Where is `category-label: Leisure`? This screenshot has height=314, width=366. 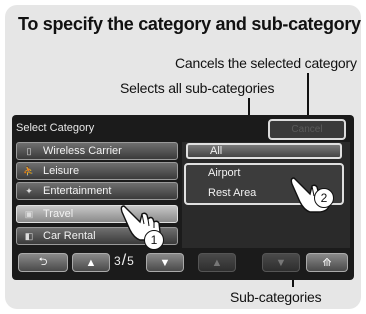
category-label: Leisure is located at coordinates (61, 171).